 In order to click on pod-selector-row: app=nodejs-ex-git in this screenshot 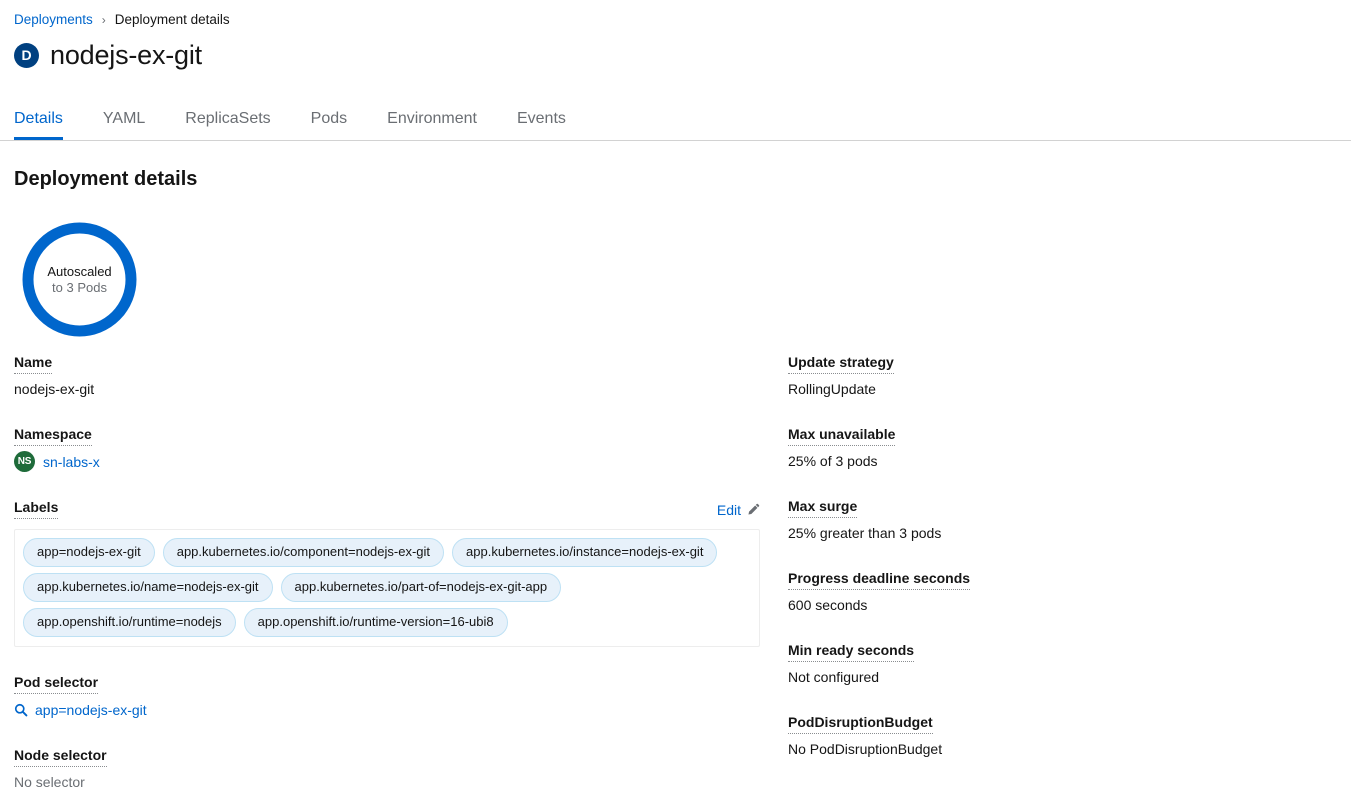, I will do `click(394, 710)`.